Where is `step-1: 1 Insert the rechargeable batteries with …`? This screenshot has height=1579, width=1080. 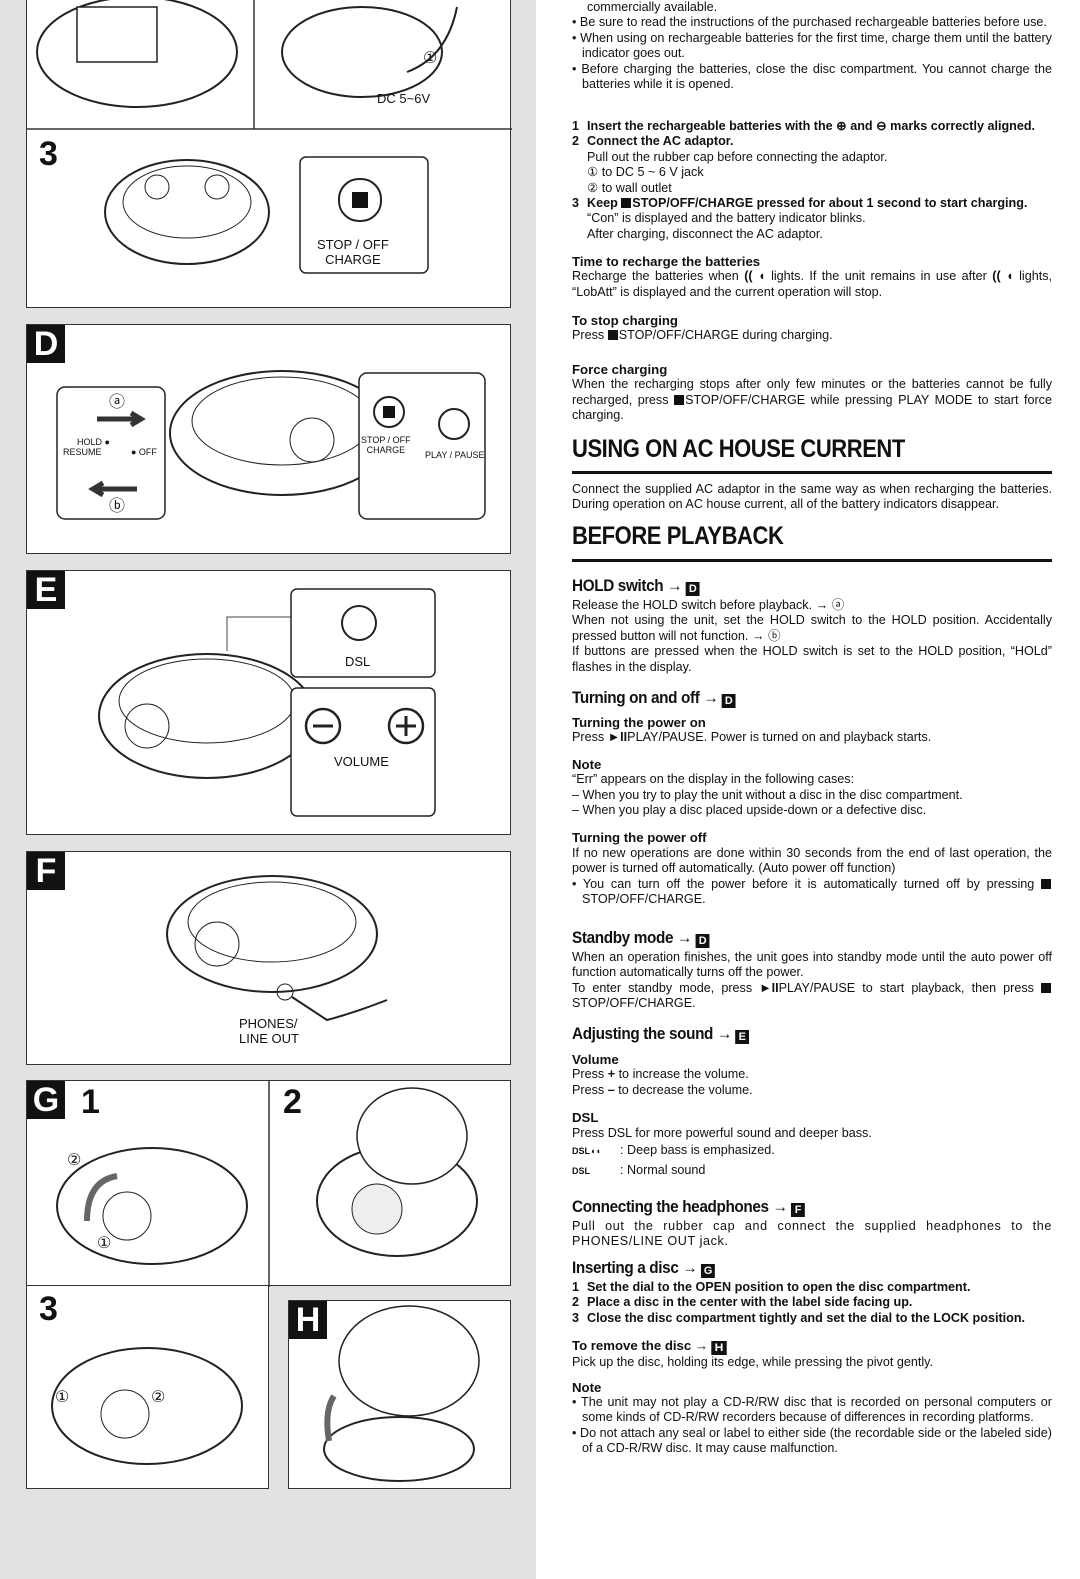 step-1: 1 Insert the rechargeable batteries with … is located at coordinates (812, 126).